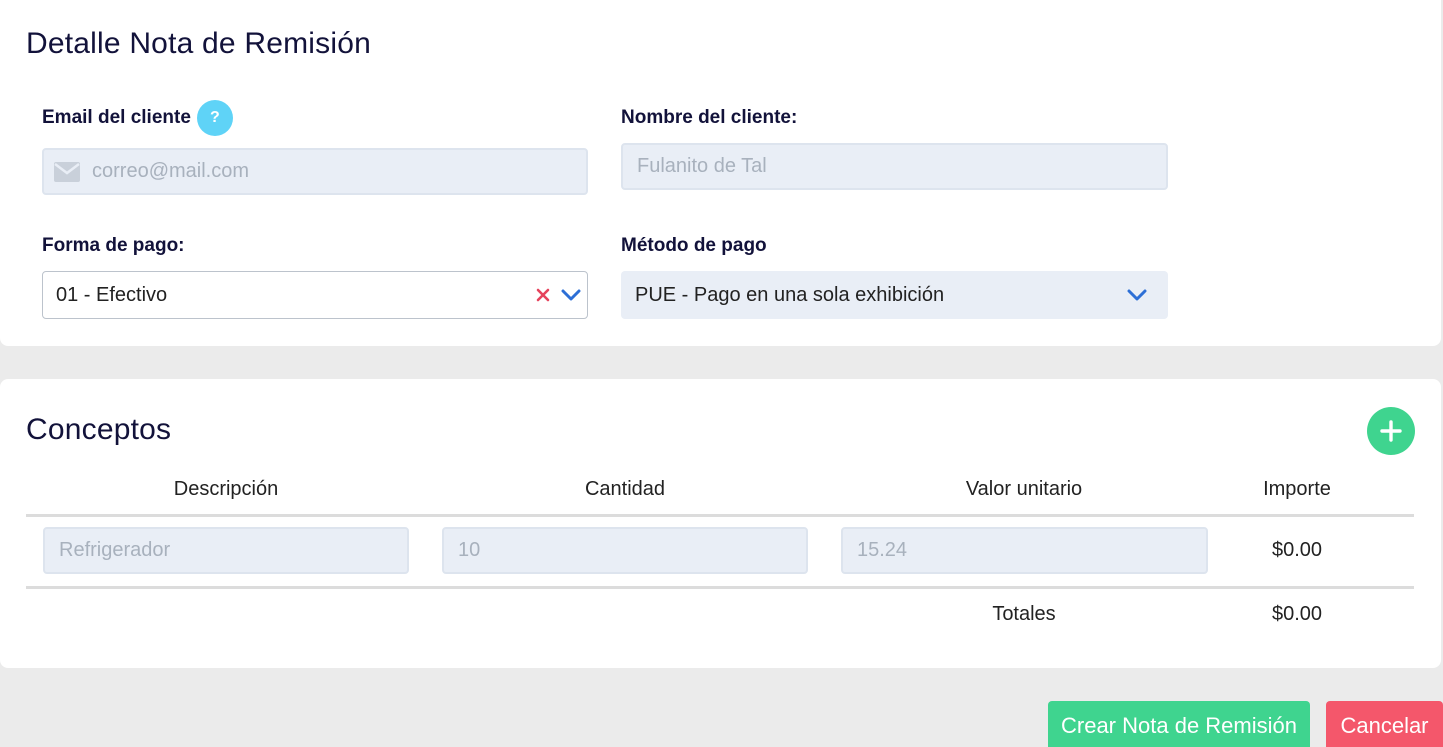  I want to click on client-name-placeholder: Fulanito de Tal, so click(702, 166).